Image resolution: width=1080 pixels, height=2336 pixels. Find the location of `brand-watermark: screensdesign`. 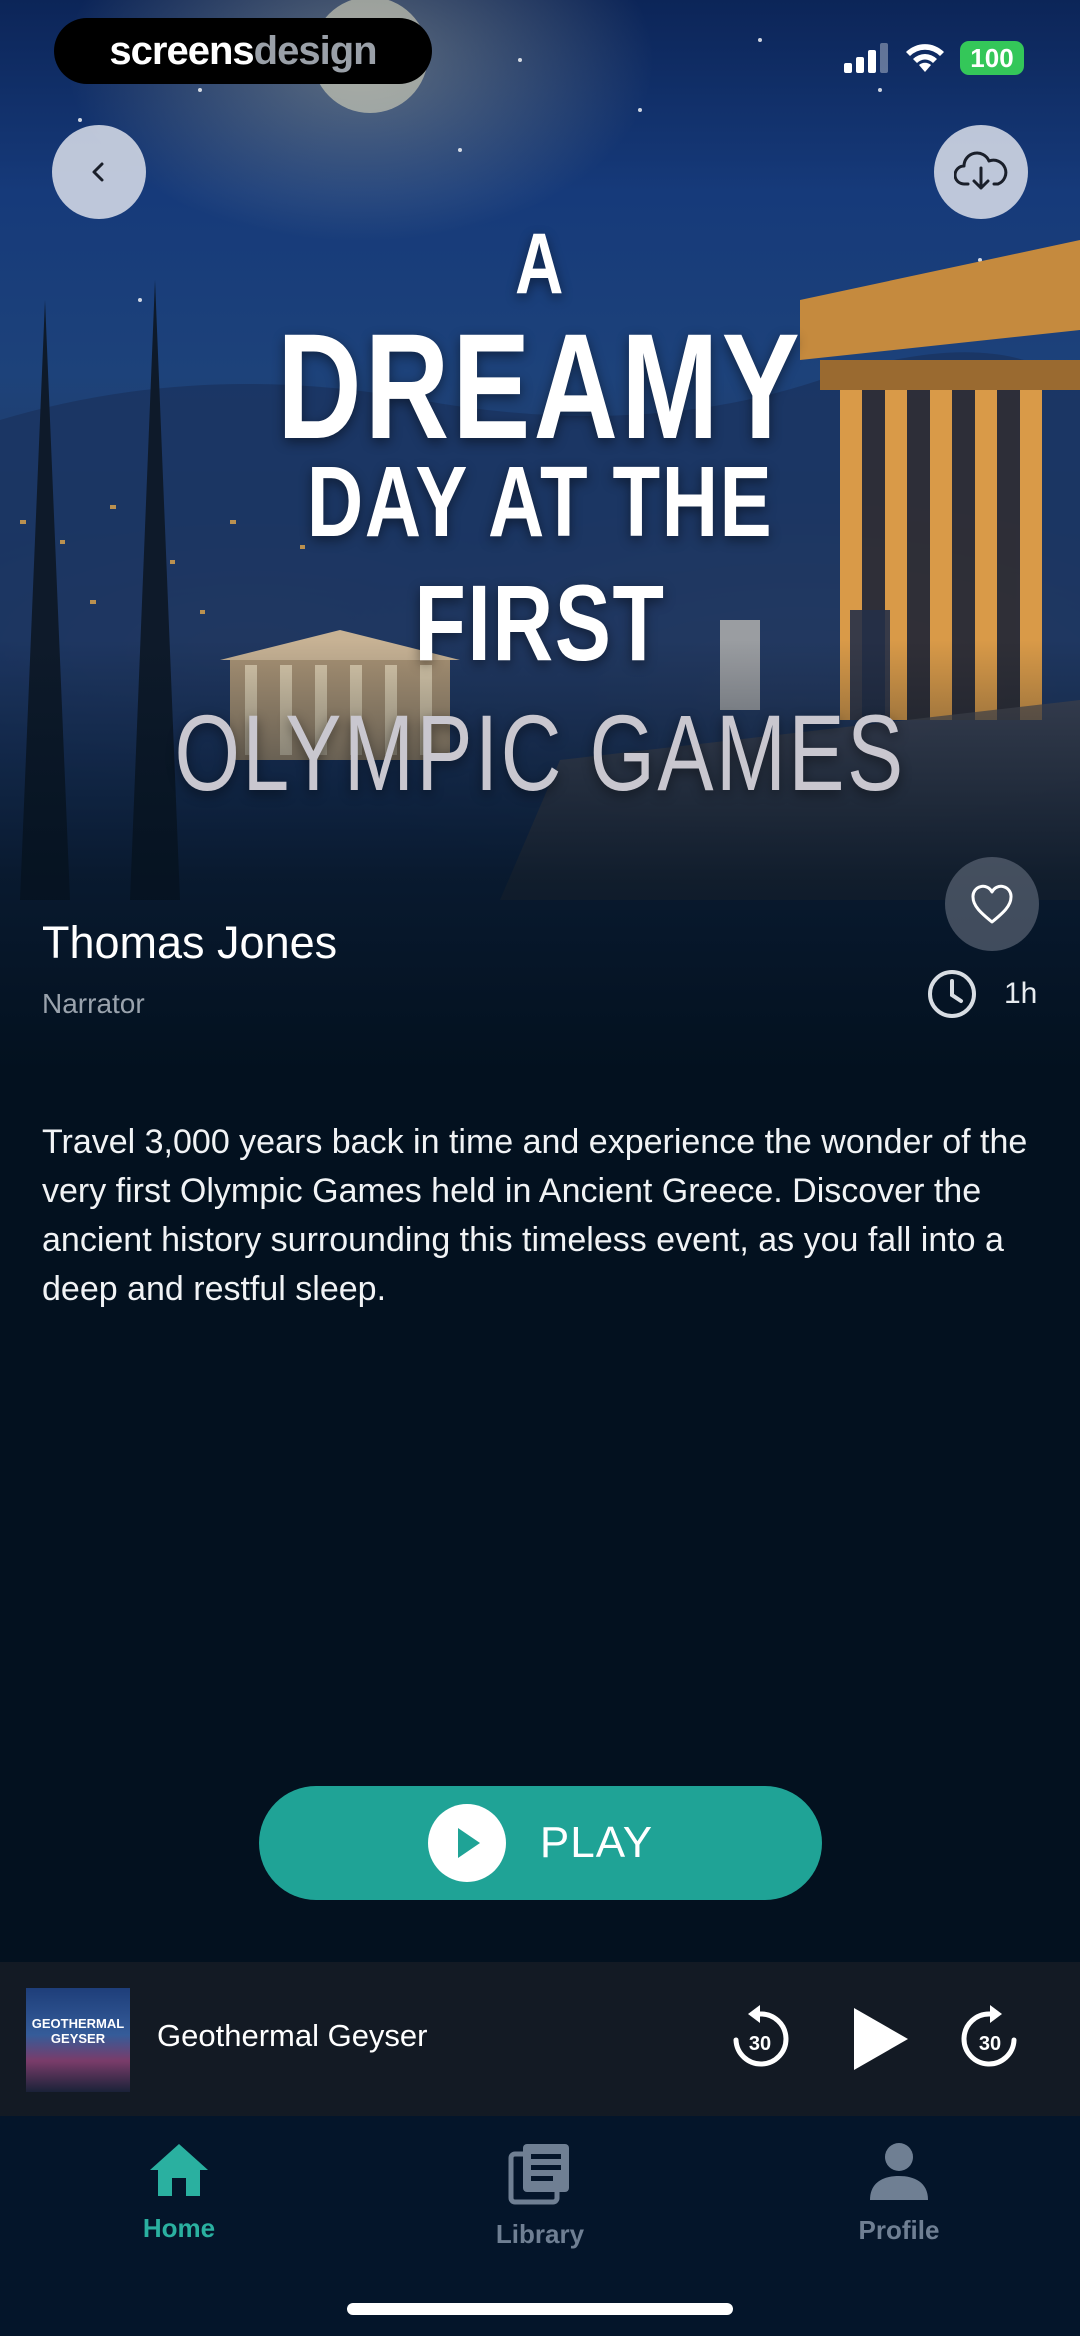

brand-watermark: screensdesign is located at coordinates (243, 51).